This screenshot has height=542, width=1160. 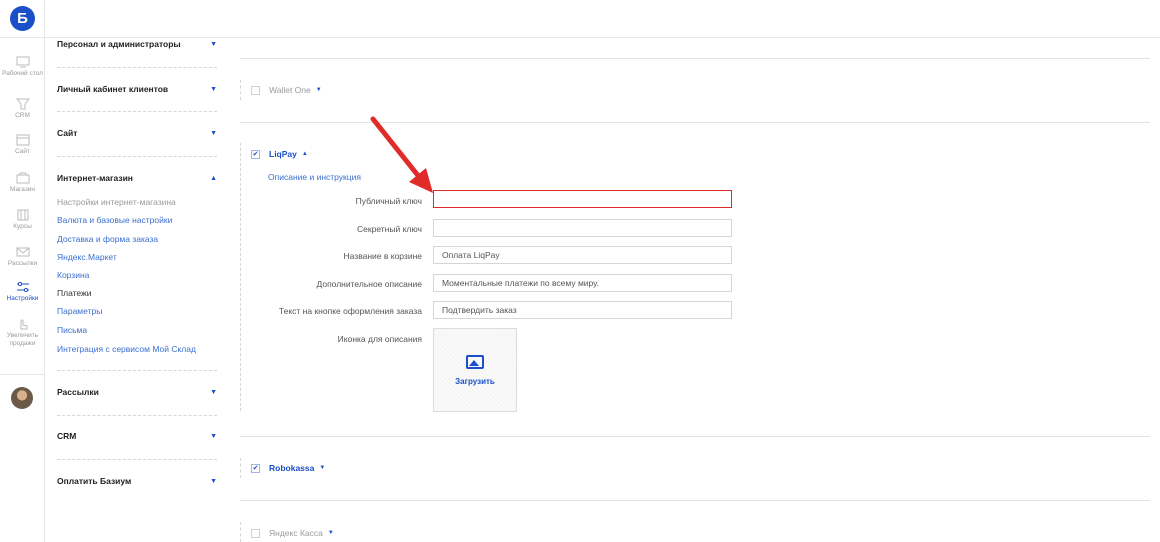 What do you see at coordinates (74, 293) in the screenshot?
I see `nav-item-payments: Платежи` at bounding box center [74, 293].